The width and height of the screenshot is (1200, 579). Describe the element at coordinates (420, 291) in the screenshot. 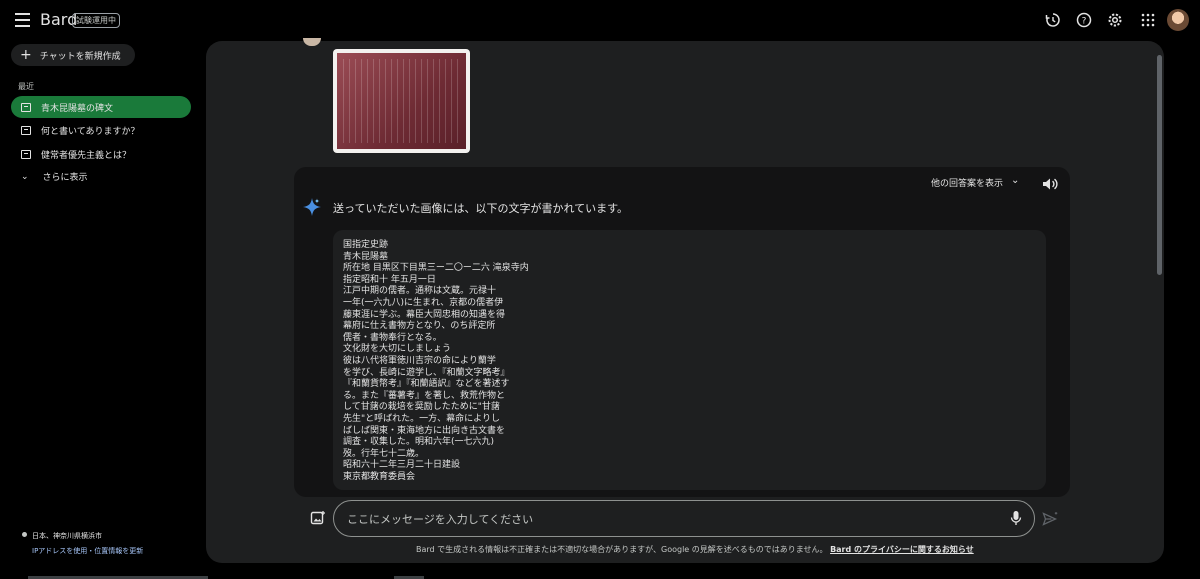

I see `text-line: 江戸中期の儒者。通称は文蔵。元禄十` at that location.